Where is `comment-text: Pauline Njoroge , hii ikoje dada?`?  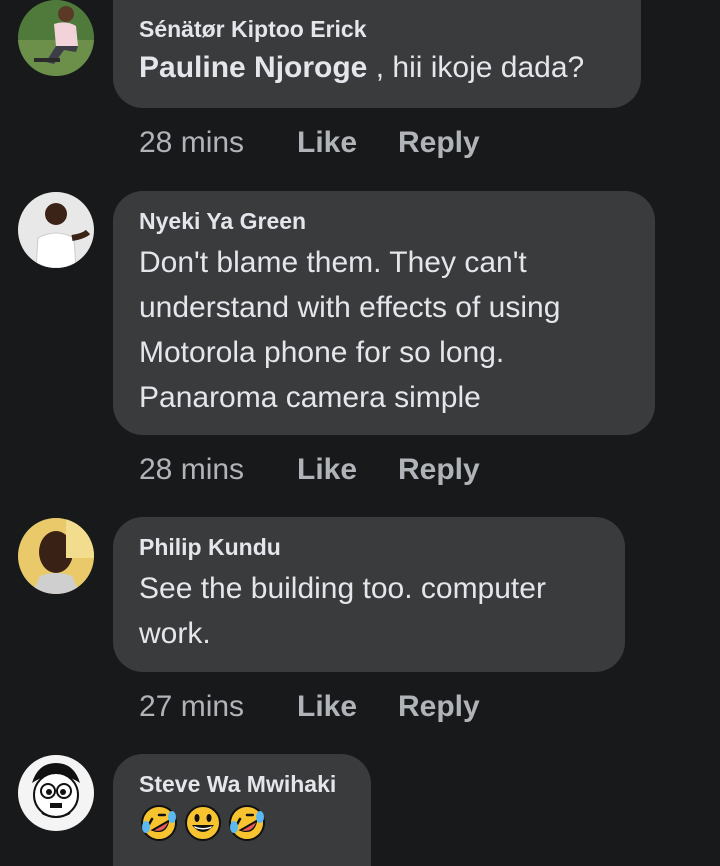
comment-text: Pauline Njoroge , hii ikoje dada? is located at coordinates (390, 68).